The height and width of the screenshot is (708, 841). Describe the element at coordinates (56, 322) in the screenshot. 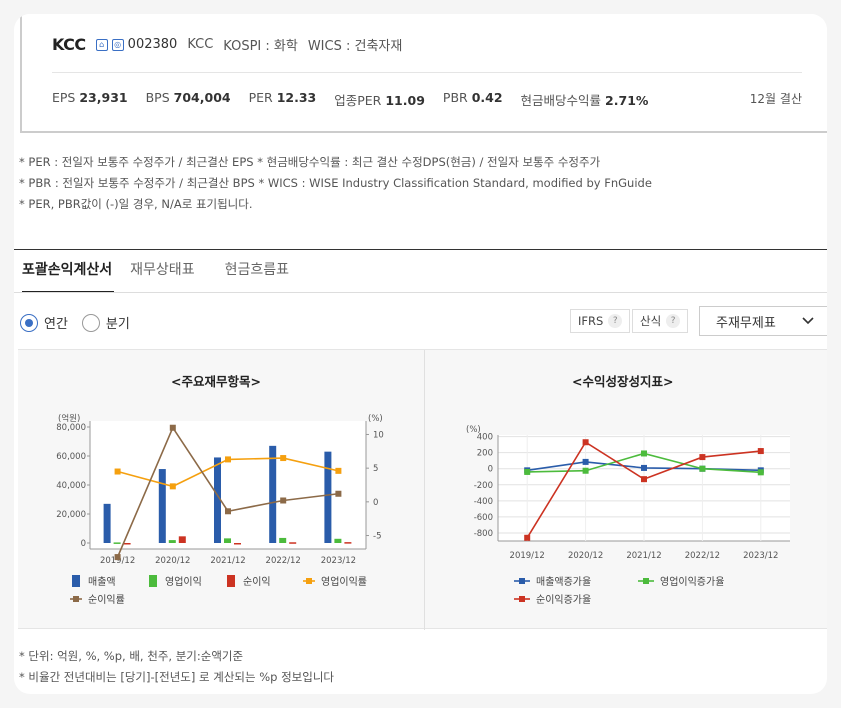

I see `annual-label: 연간` at that location.